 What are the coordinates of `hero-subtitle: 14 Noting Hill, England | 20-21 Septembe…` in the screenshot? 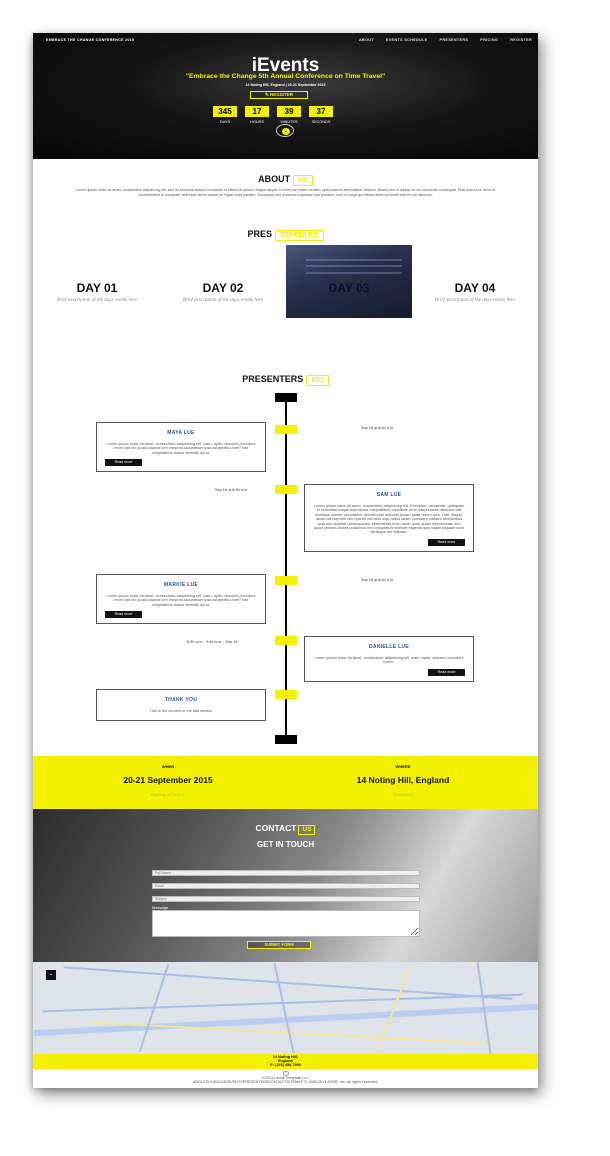 It's located at (285, 85).